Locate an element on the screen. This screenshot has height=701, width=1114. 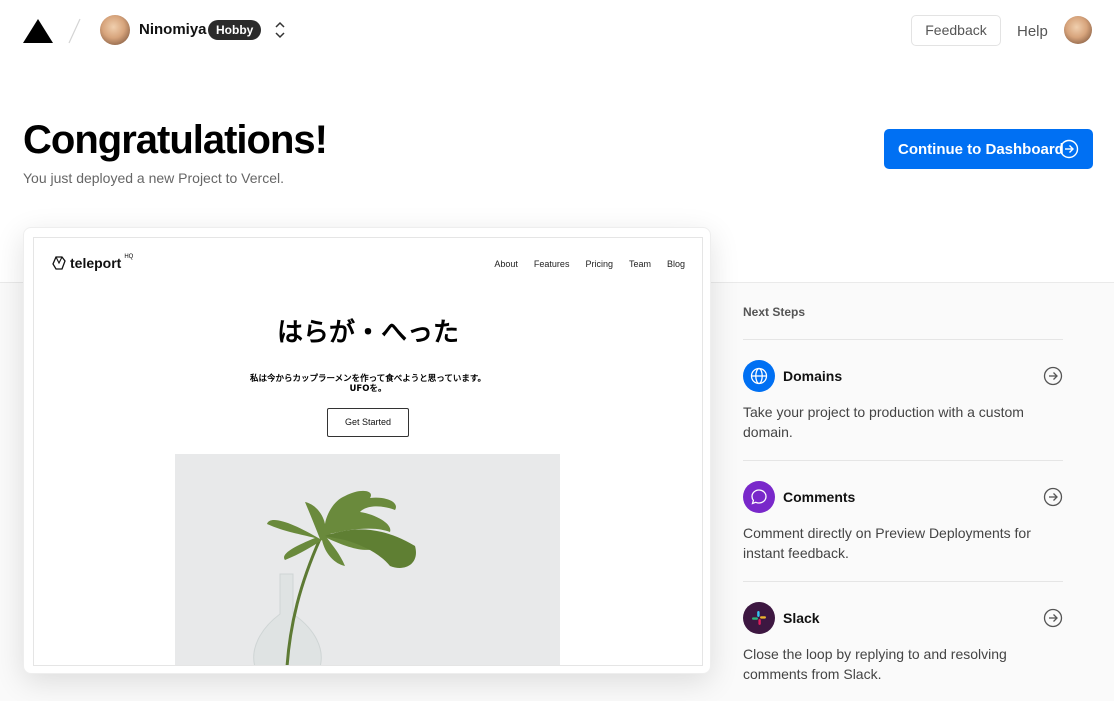
step-name: Comments is located at coordinates (819, 497).